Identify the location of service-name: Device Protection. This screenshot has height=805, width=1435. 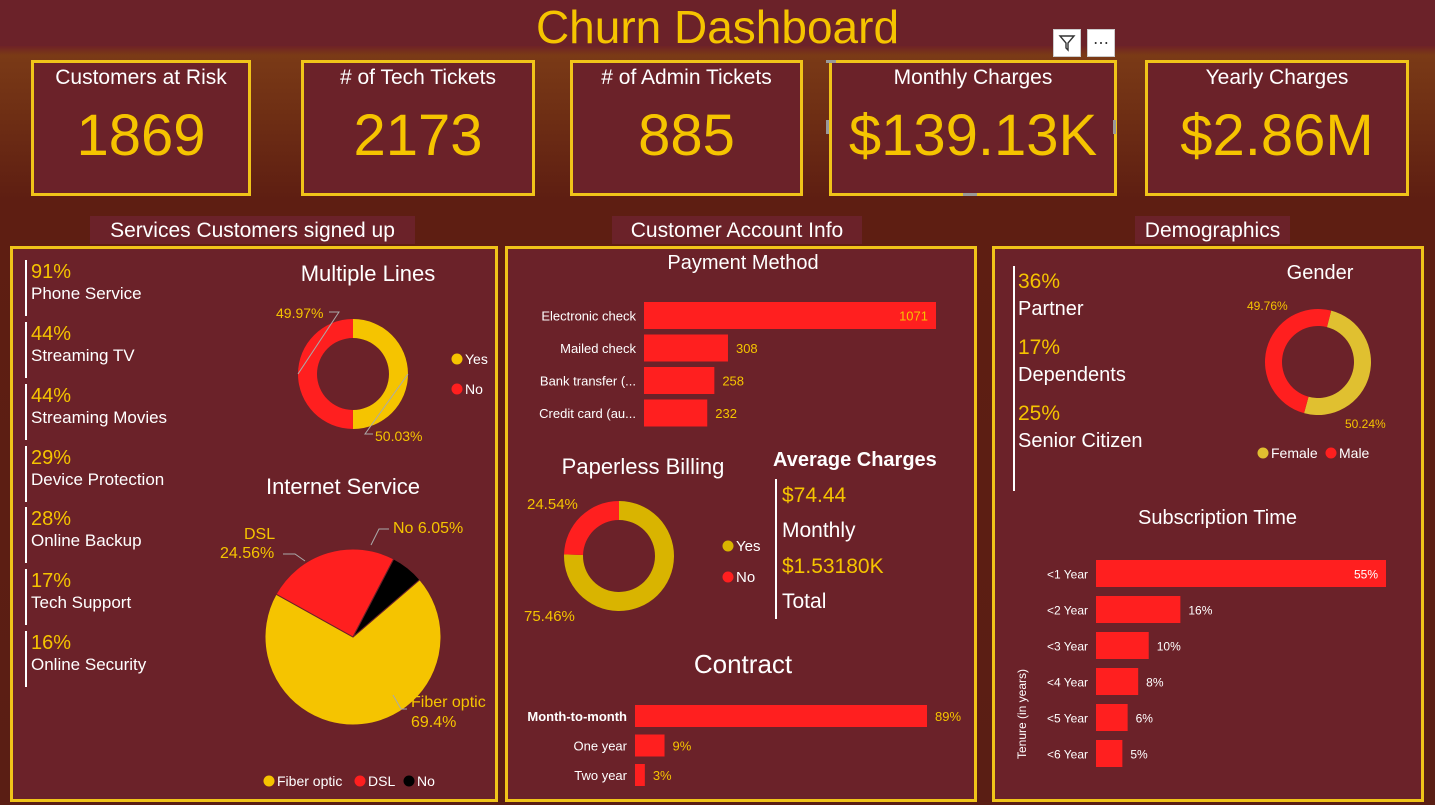
(98, 479).